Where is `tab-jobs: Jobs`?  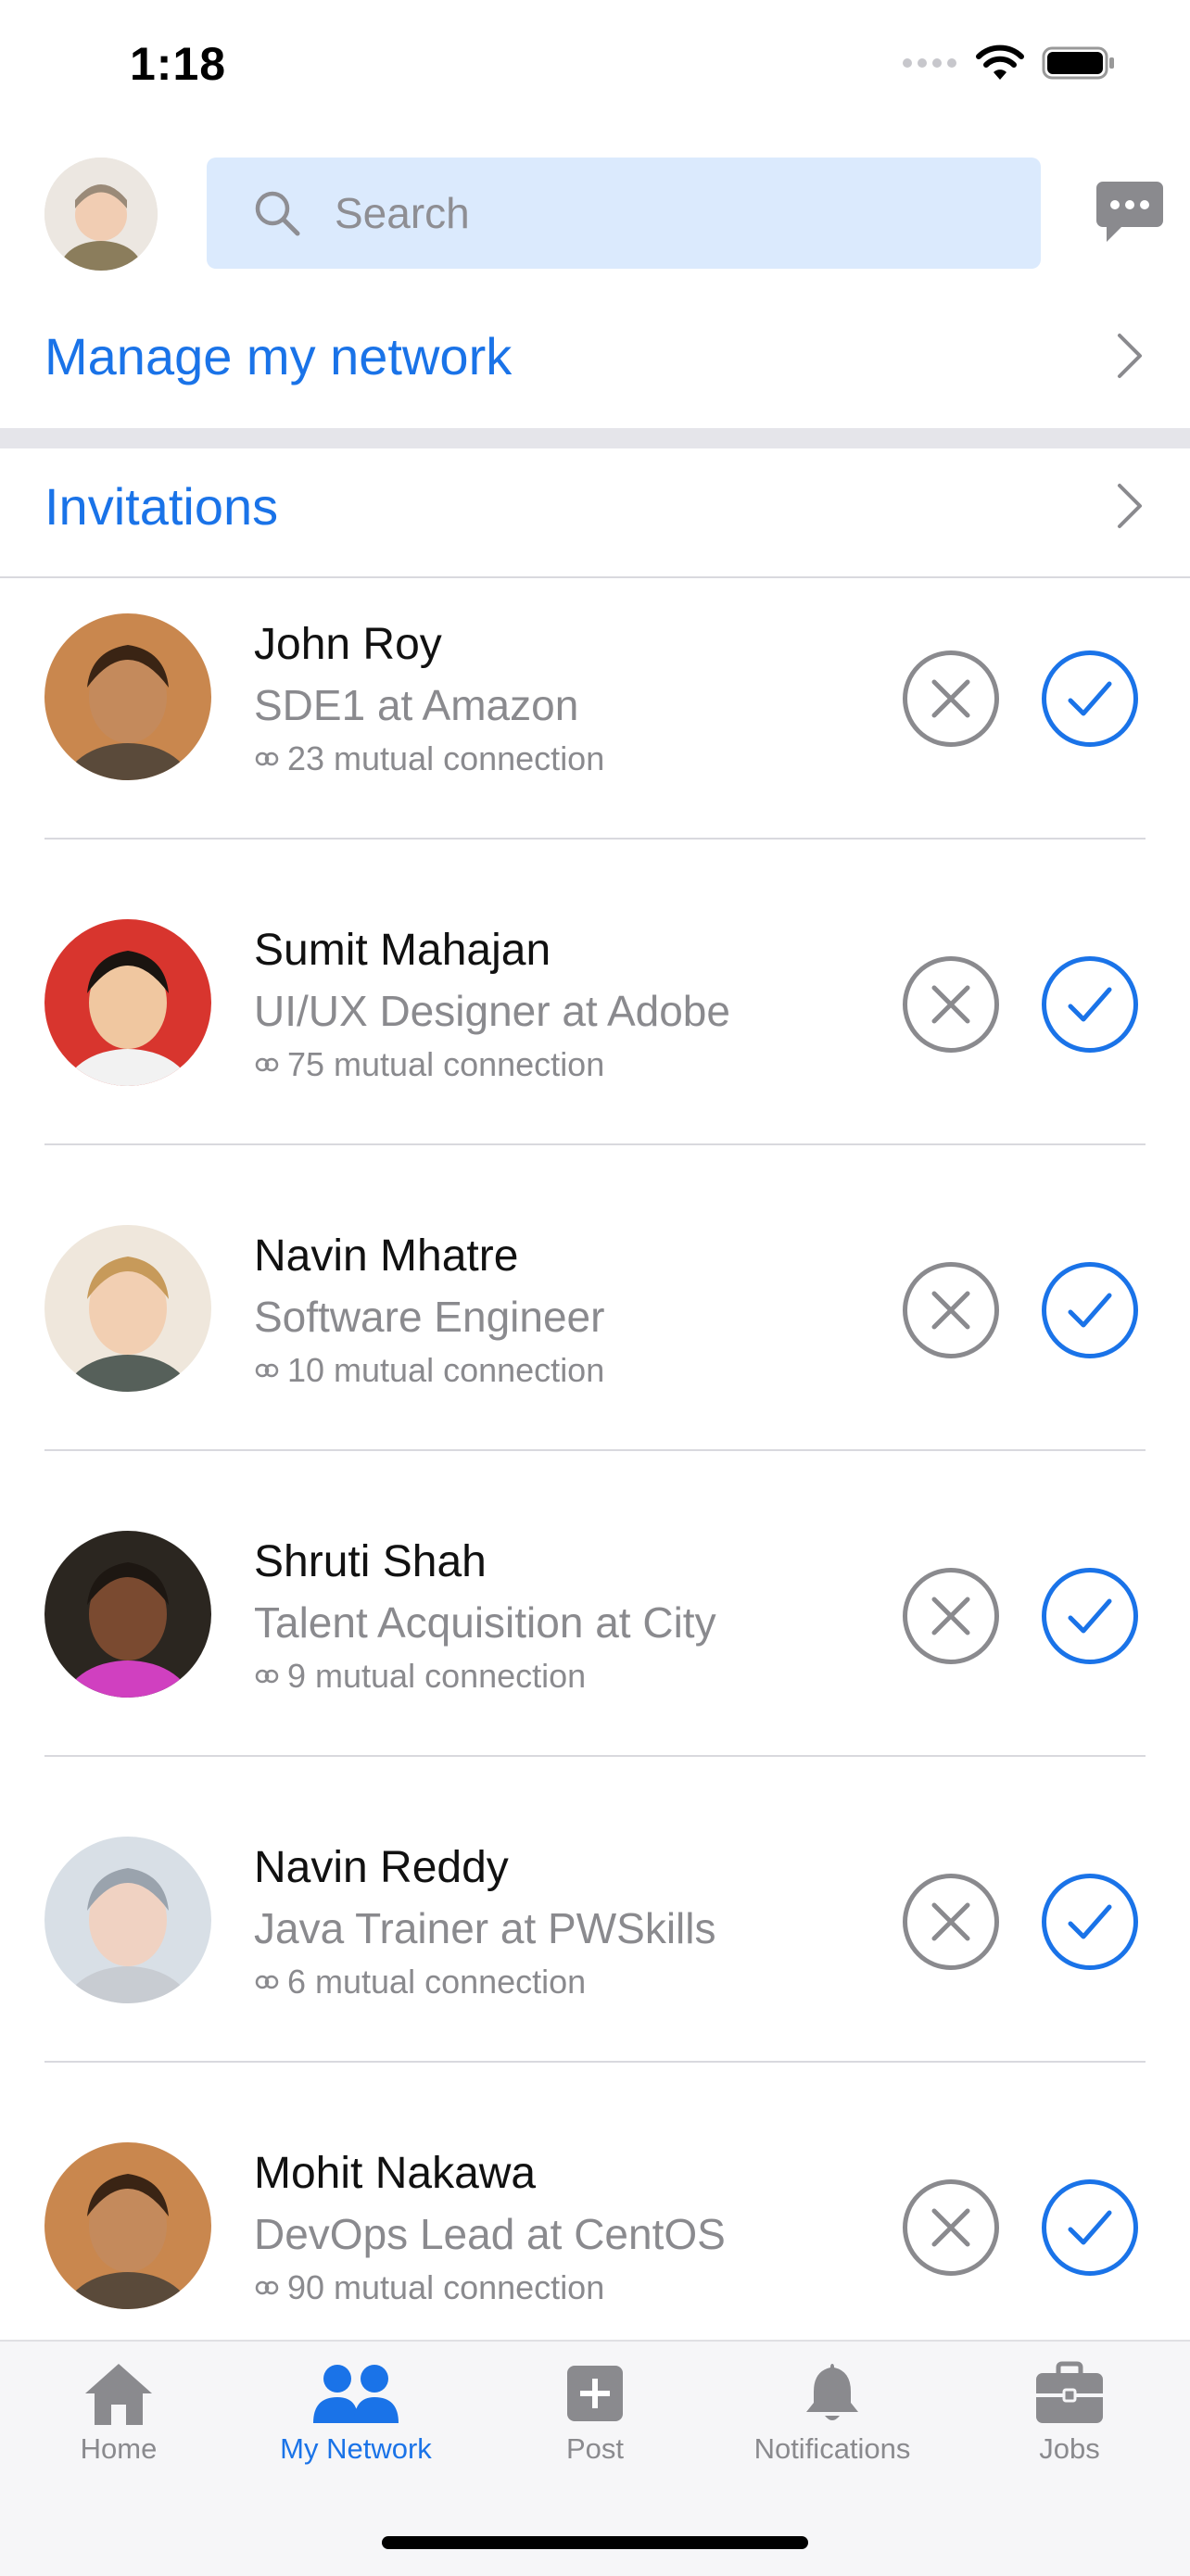 tab-jobs: Jobs is located at coordinates (1069, 2413).